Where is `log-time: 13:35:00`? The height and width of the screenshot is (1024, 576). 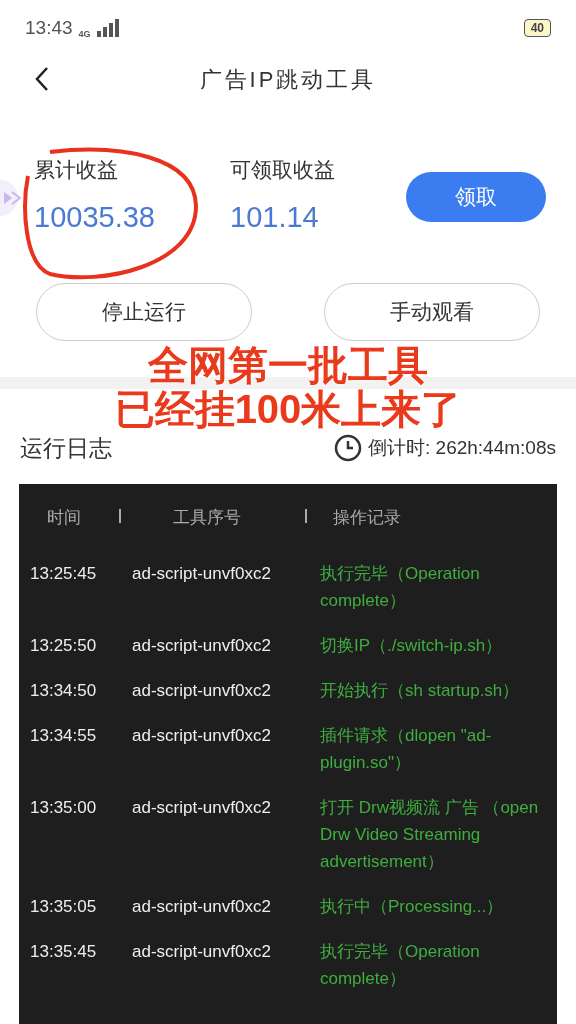 log-time: 13:35:00 is located at coordinates (63, 807).